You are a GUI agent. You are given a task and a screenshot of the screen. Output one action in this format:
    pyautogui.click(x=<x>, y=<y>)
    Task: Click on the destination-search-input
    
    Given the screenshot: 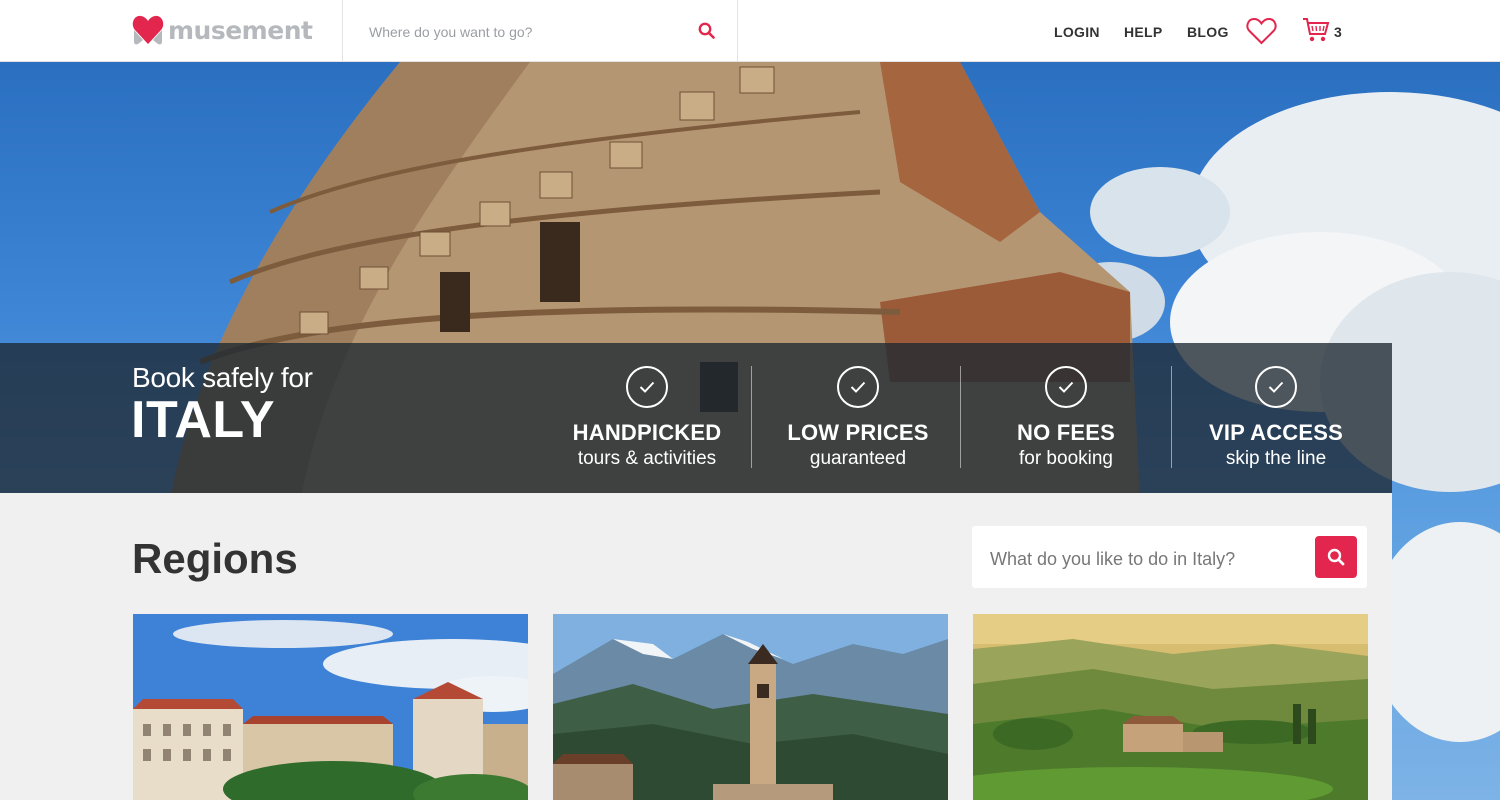 What is the action you would take?
    pyautogui.click(x=524, y=32)
    